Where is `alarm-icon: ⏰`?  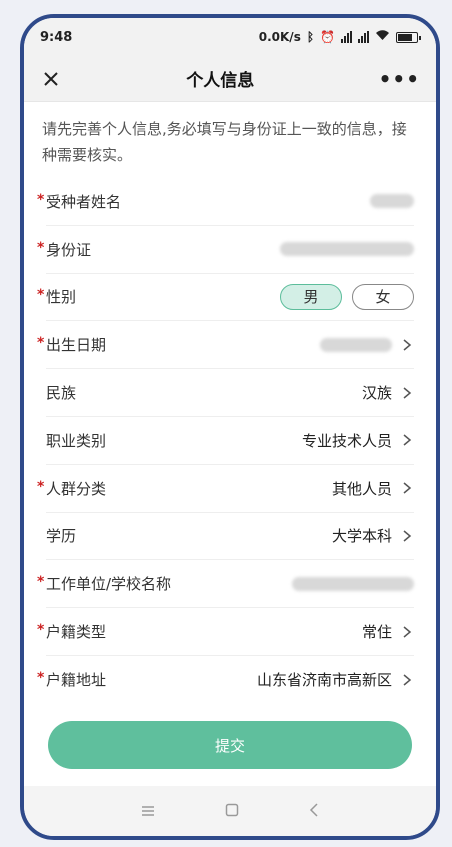 alarm-icon: ⏰ is located at coordinates (327, 37).